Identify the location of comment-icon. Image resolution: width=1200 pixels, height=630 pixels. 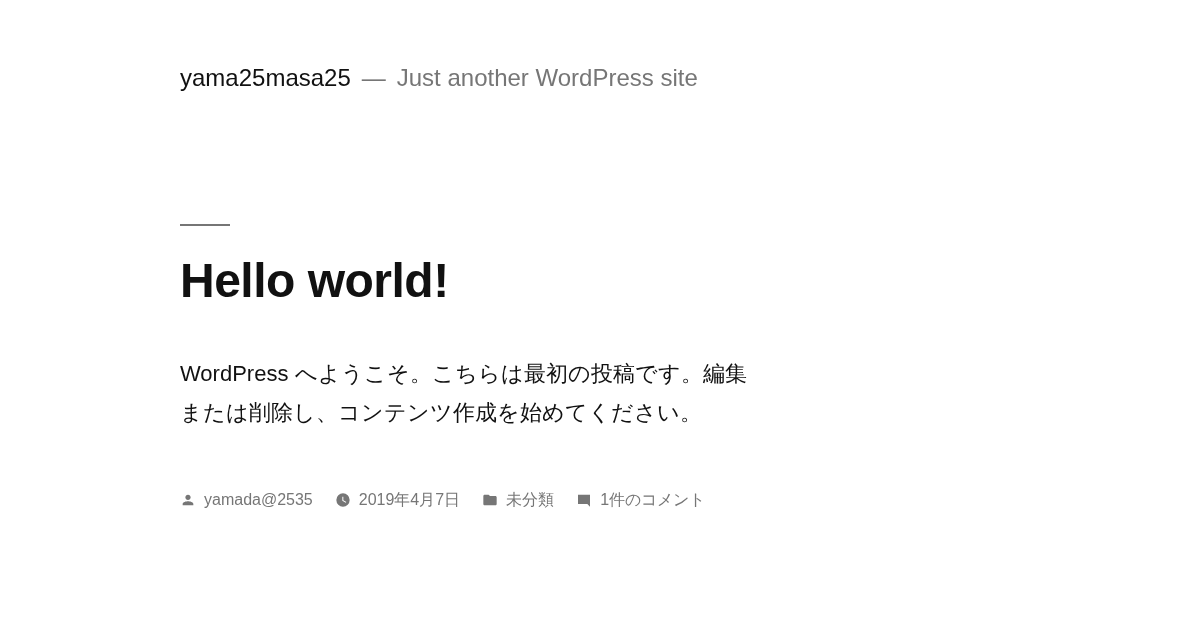
(584, 500).